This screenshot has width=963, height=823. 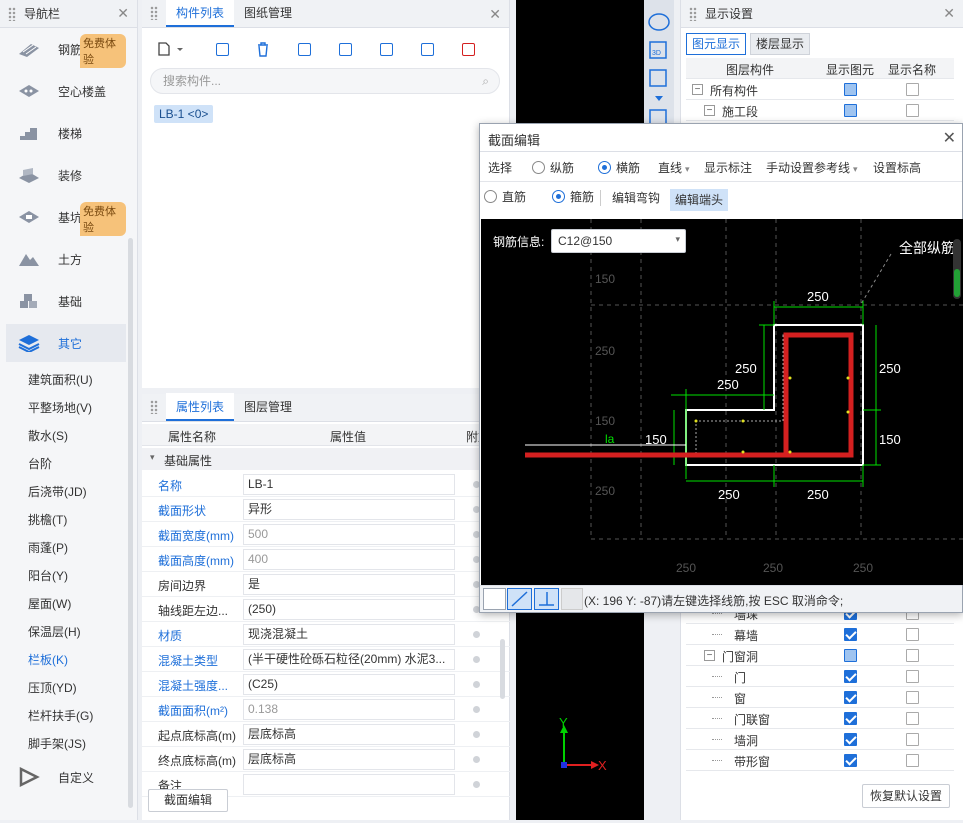 What do you see at coordinates (66, 301) in the screenshot?
I see `nav-item-foundation: 基础` at bounding box center [66, 301].